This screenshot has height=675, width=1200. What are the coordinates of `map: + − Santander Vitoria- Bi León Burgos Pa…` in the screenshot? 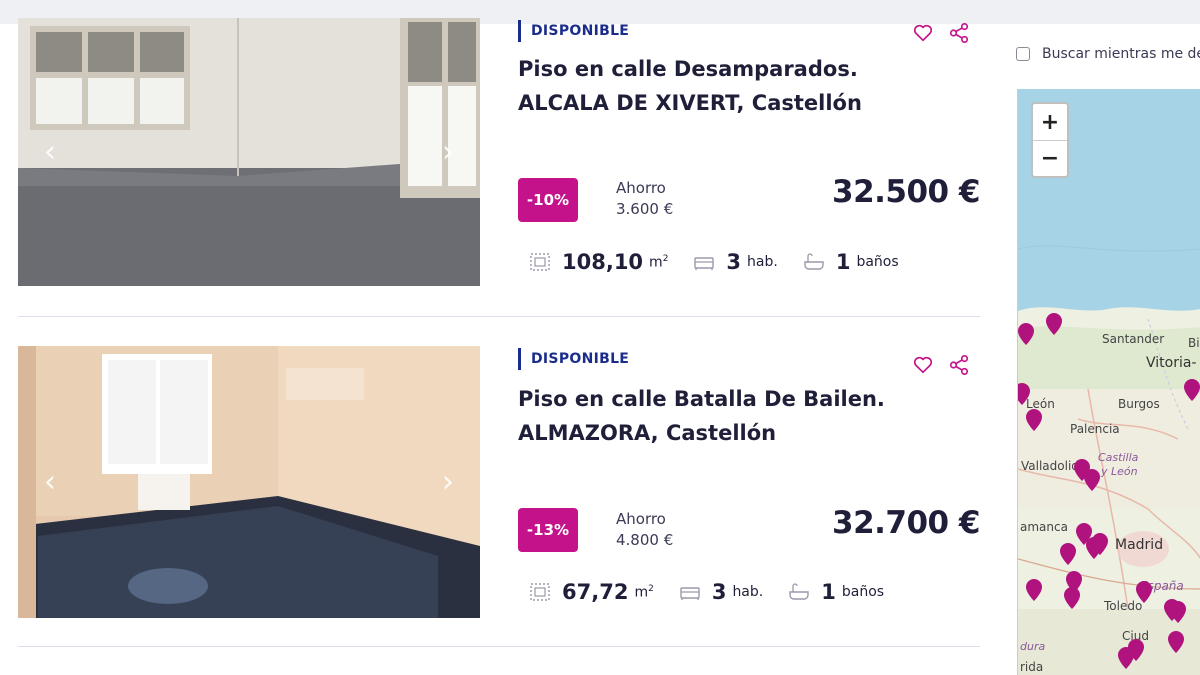 It's located at (1108, 382).